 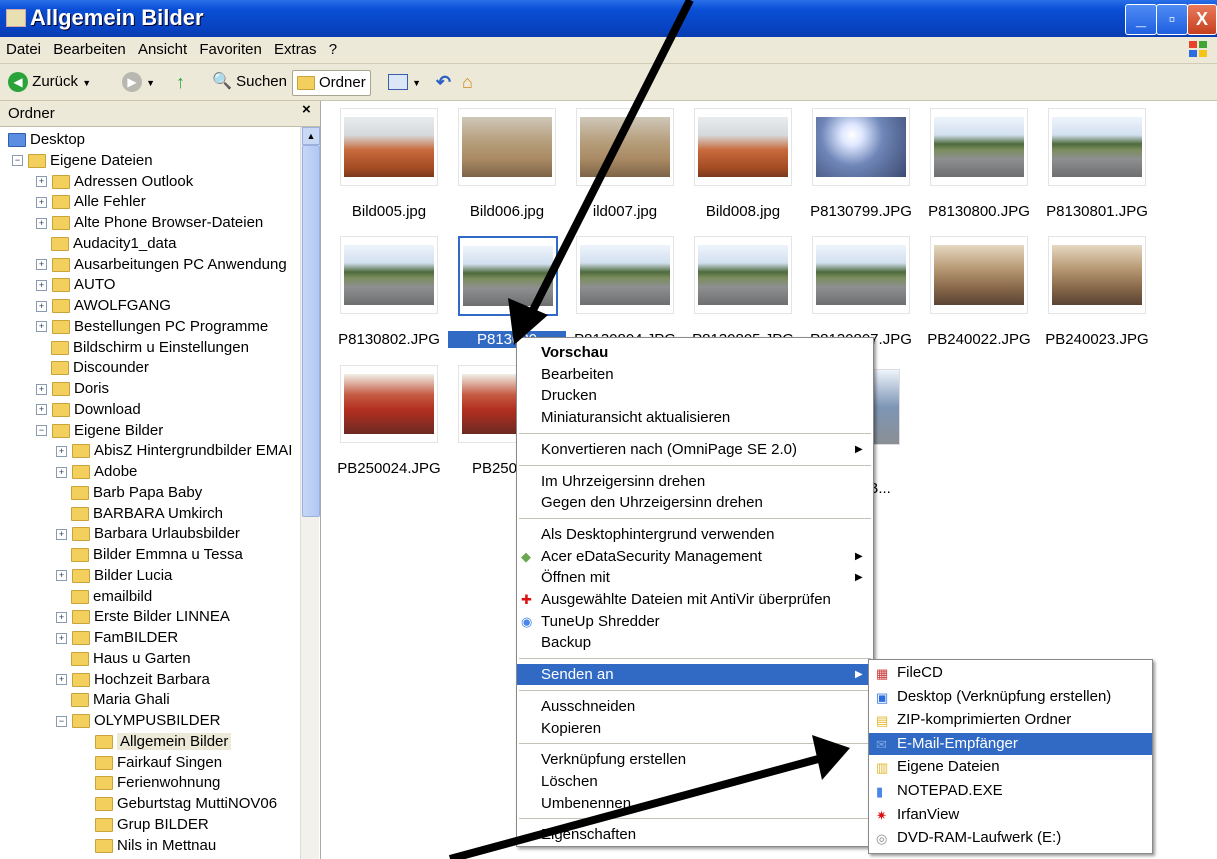 I want to click on send-to-item: ◎ DVD-RAM-Laufwerk (E:), so click(x=1010, y=838).